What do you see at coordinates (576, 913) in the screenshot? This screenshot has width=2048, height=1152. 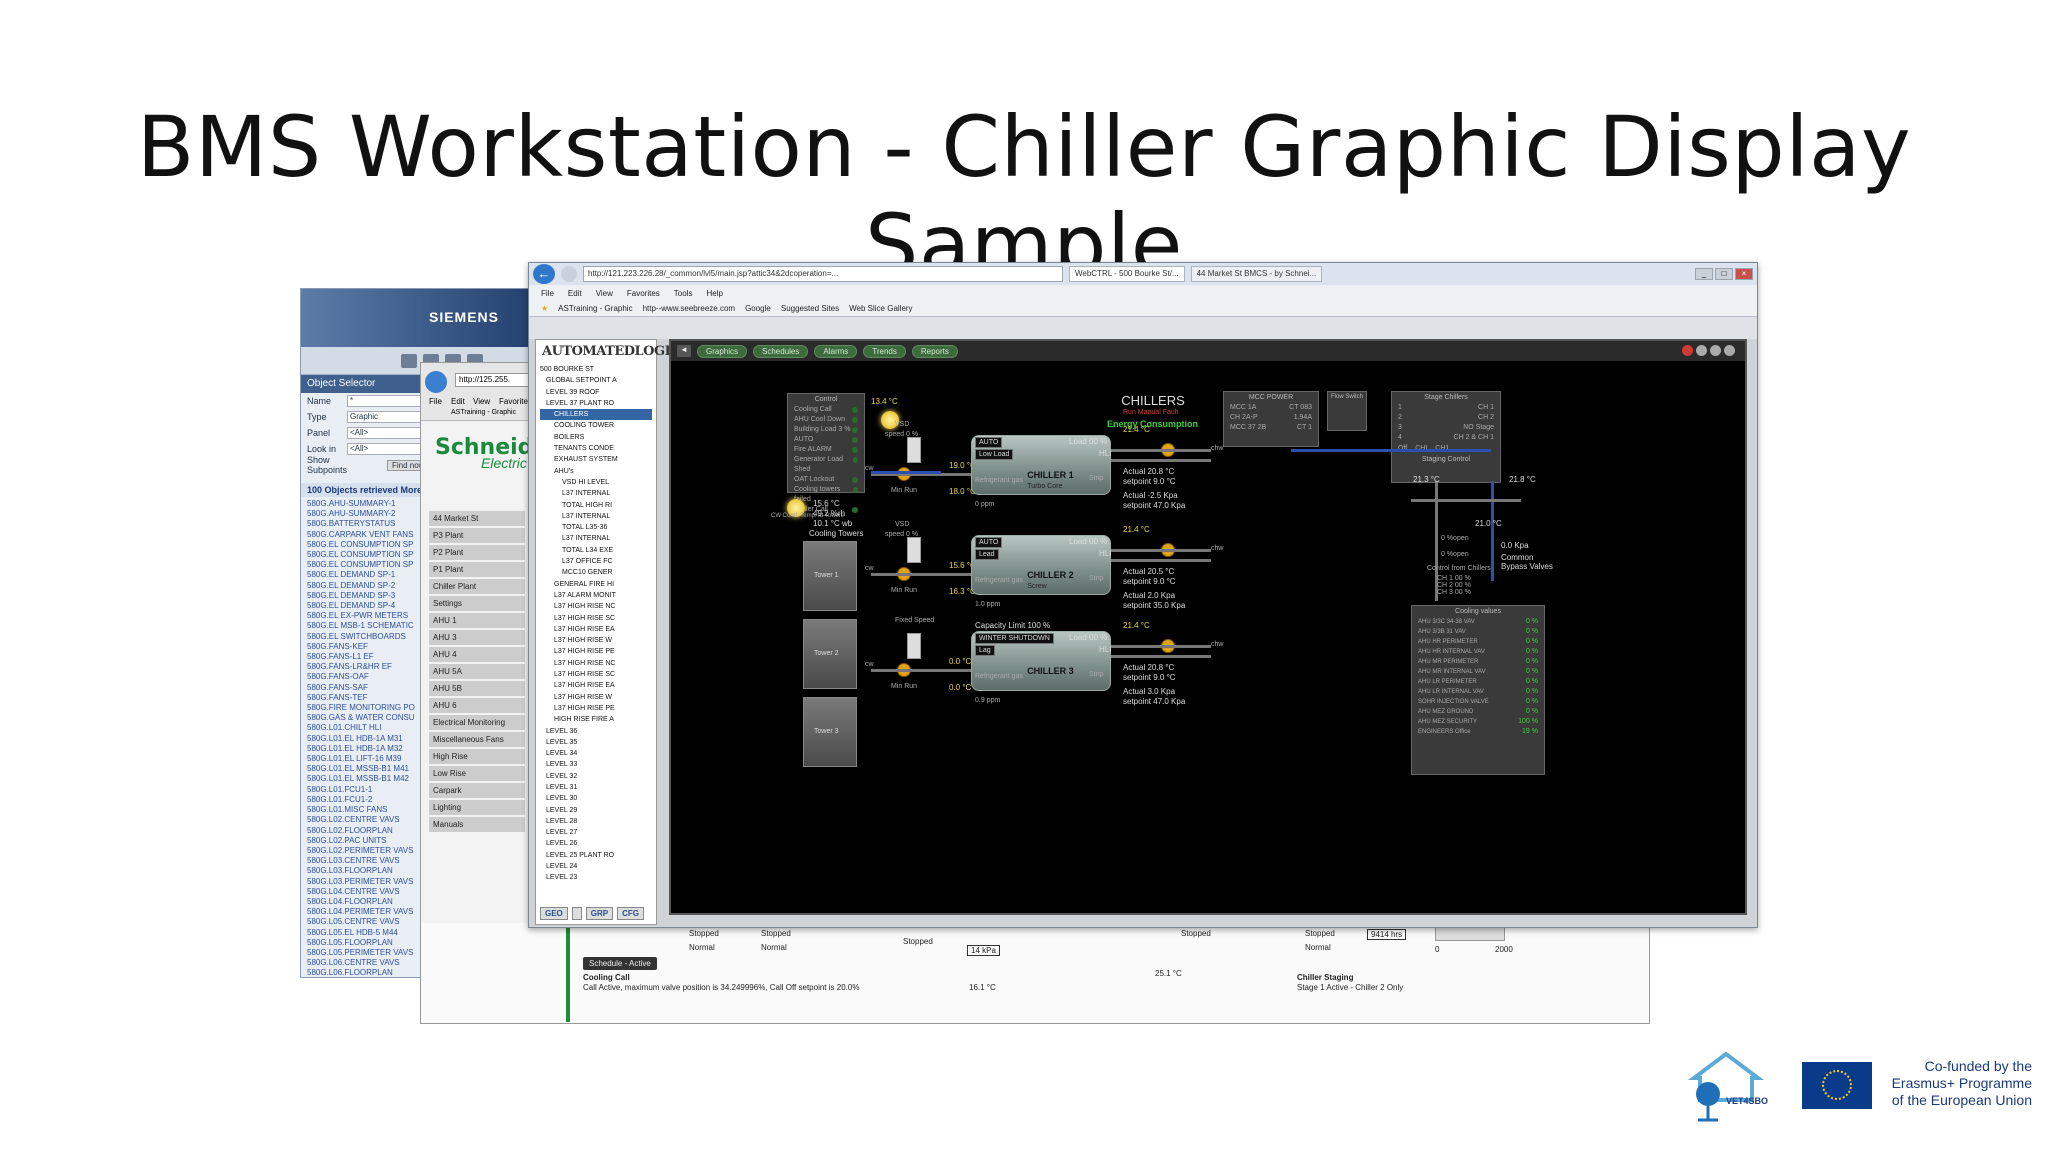 I see `tree-footer-button` at bounding box center [576, 913].